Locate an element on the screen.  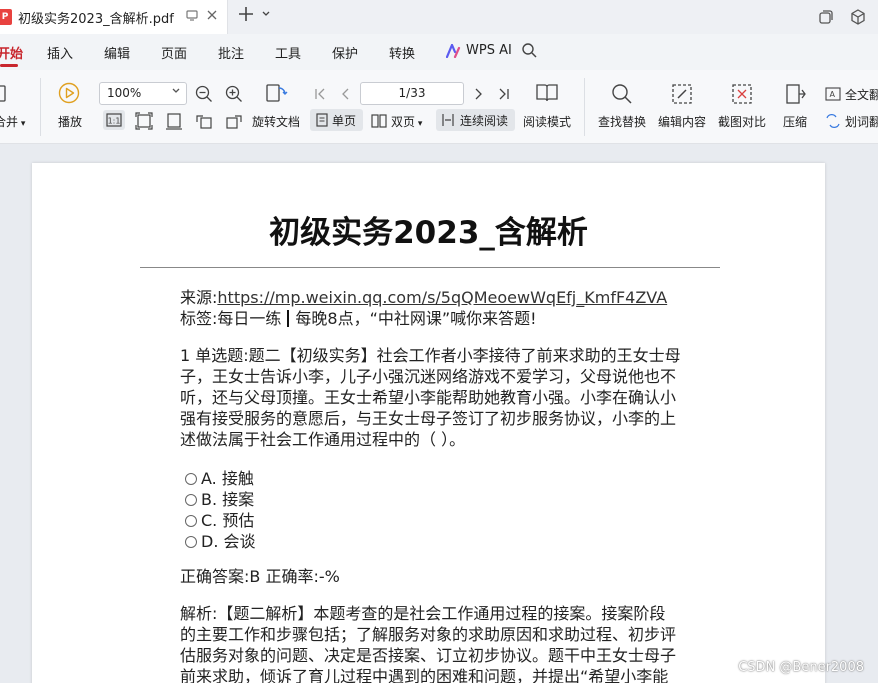
page-number-input: 1/33 is located at coordinates (412, 93).